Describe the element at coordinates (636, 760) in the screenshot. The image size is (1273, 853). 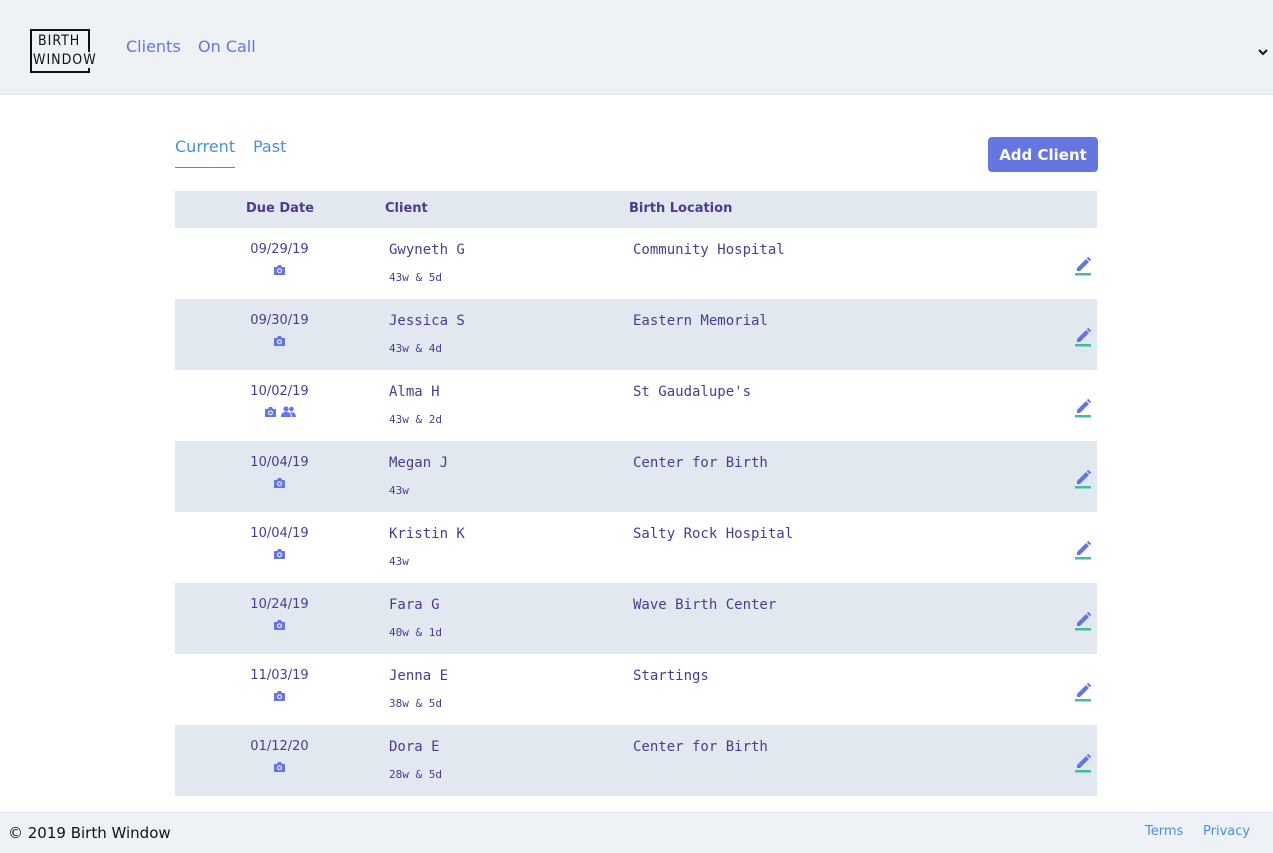
I see `table-row: 01/12/20 Dora E 28w & 5d Center for Birth` at that location.